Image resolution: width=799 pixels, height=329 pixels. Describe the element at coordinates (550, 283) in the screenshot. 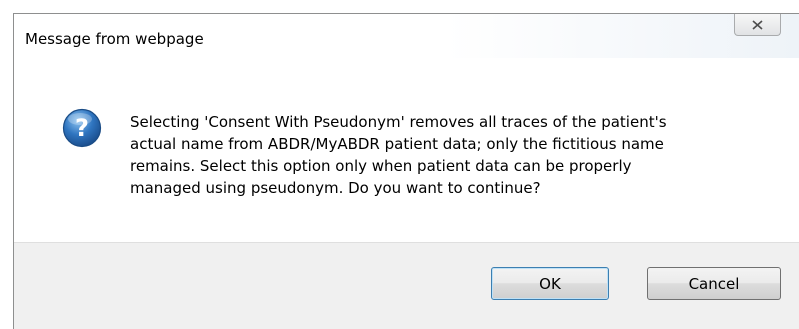

I see `ok-button: OK` at that location.